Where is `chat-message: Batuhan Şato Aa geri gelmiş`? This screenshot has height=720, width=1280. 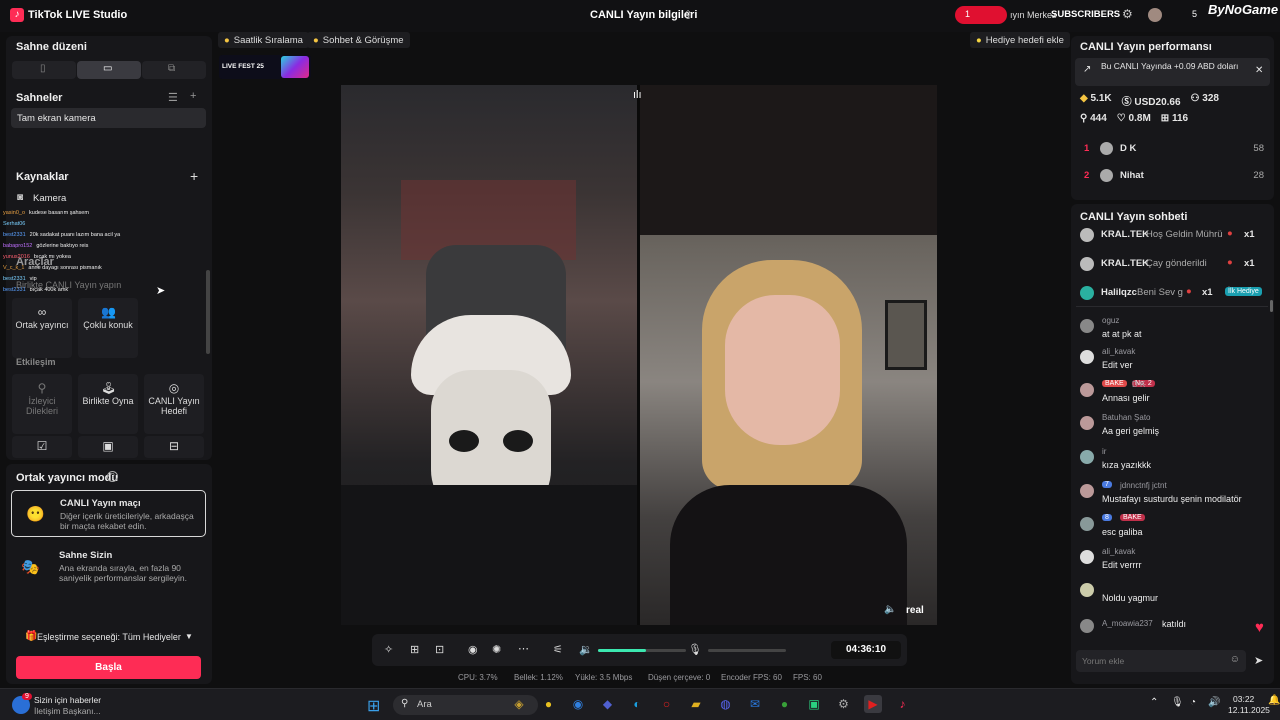
chat-message: Batuhan Şato Aa geri gelmiş is located at coordinates (1172, 427).